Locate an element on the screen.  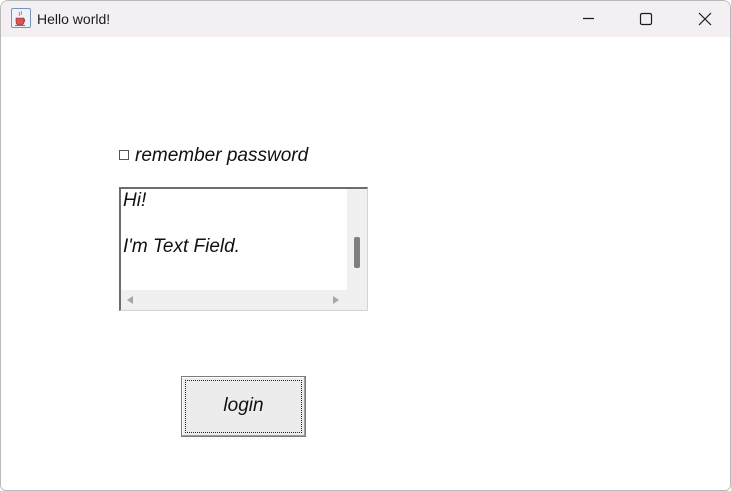
text-area: Hi! I'm Text Field. is located at coordinates (234, 239).